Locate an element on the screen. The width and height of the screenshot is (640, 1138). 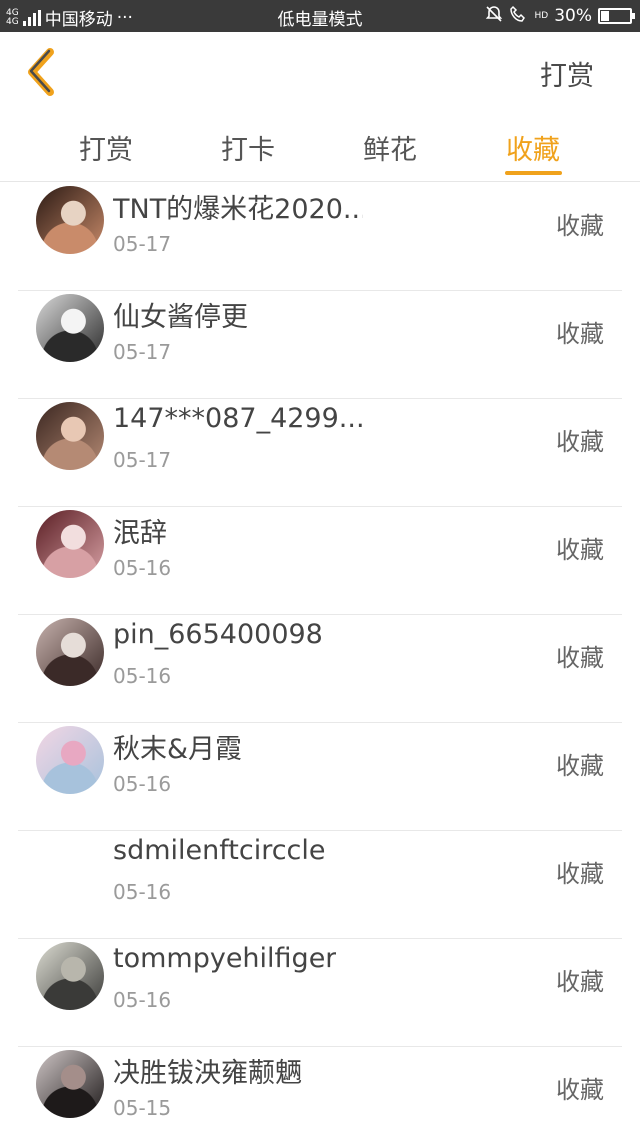
list-item: 147***087_4299... 05-17 收藏 is located at coordinates (320, 453).